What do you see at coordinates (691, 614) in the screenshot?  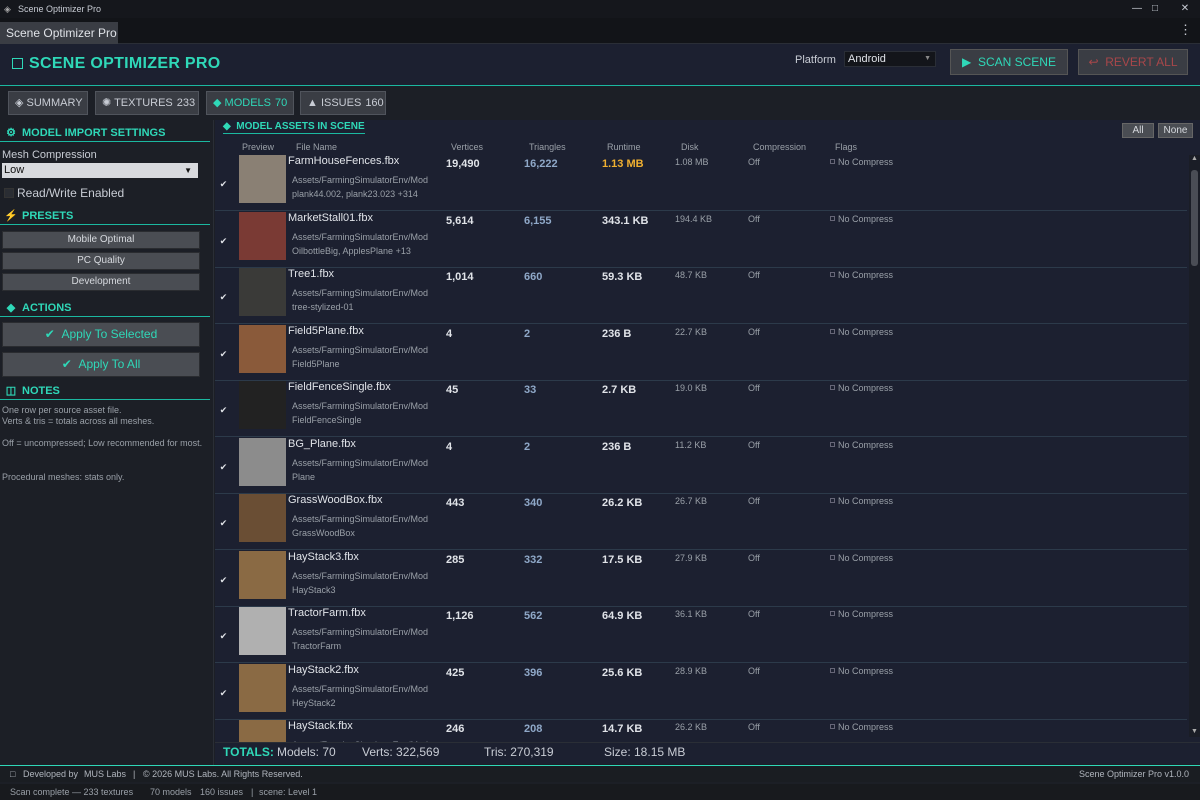 I see `disk-size: 36.1 KB` at bounding box center [691, 614].